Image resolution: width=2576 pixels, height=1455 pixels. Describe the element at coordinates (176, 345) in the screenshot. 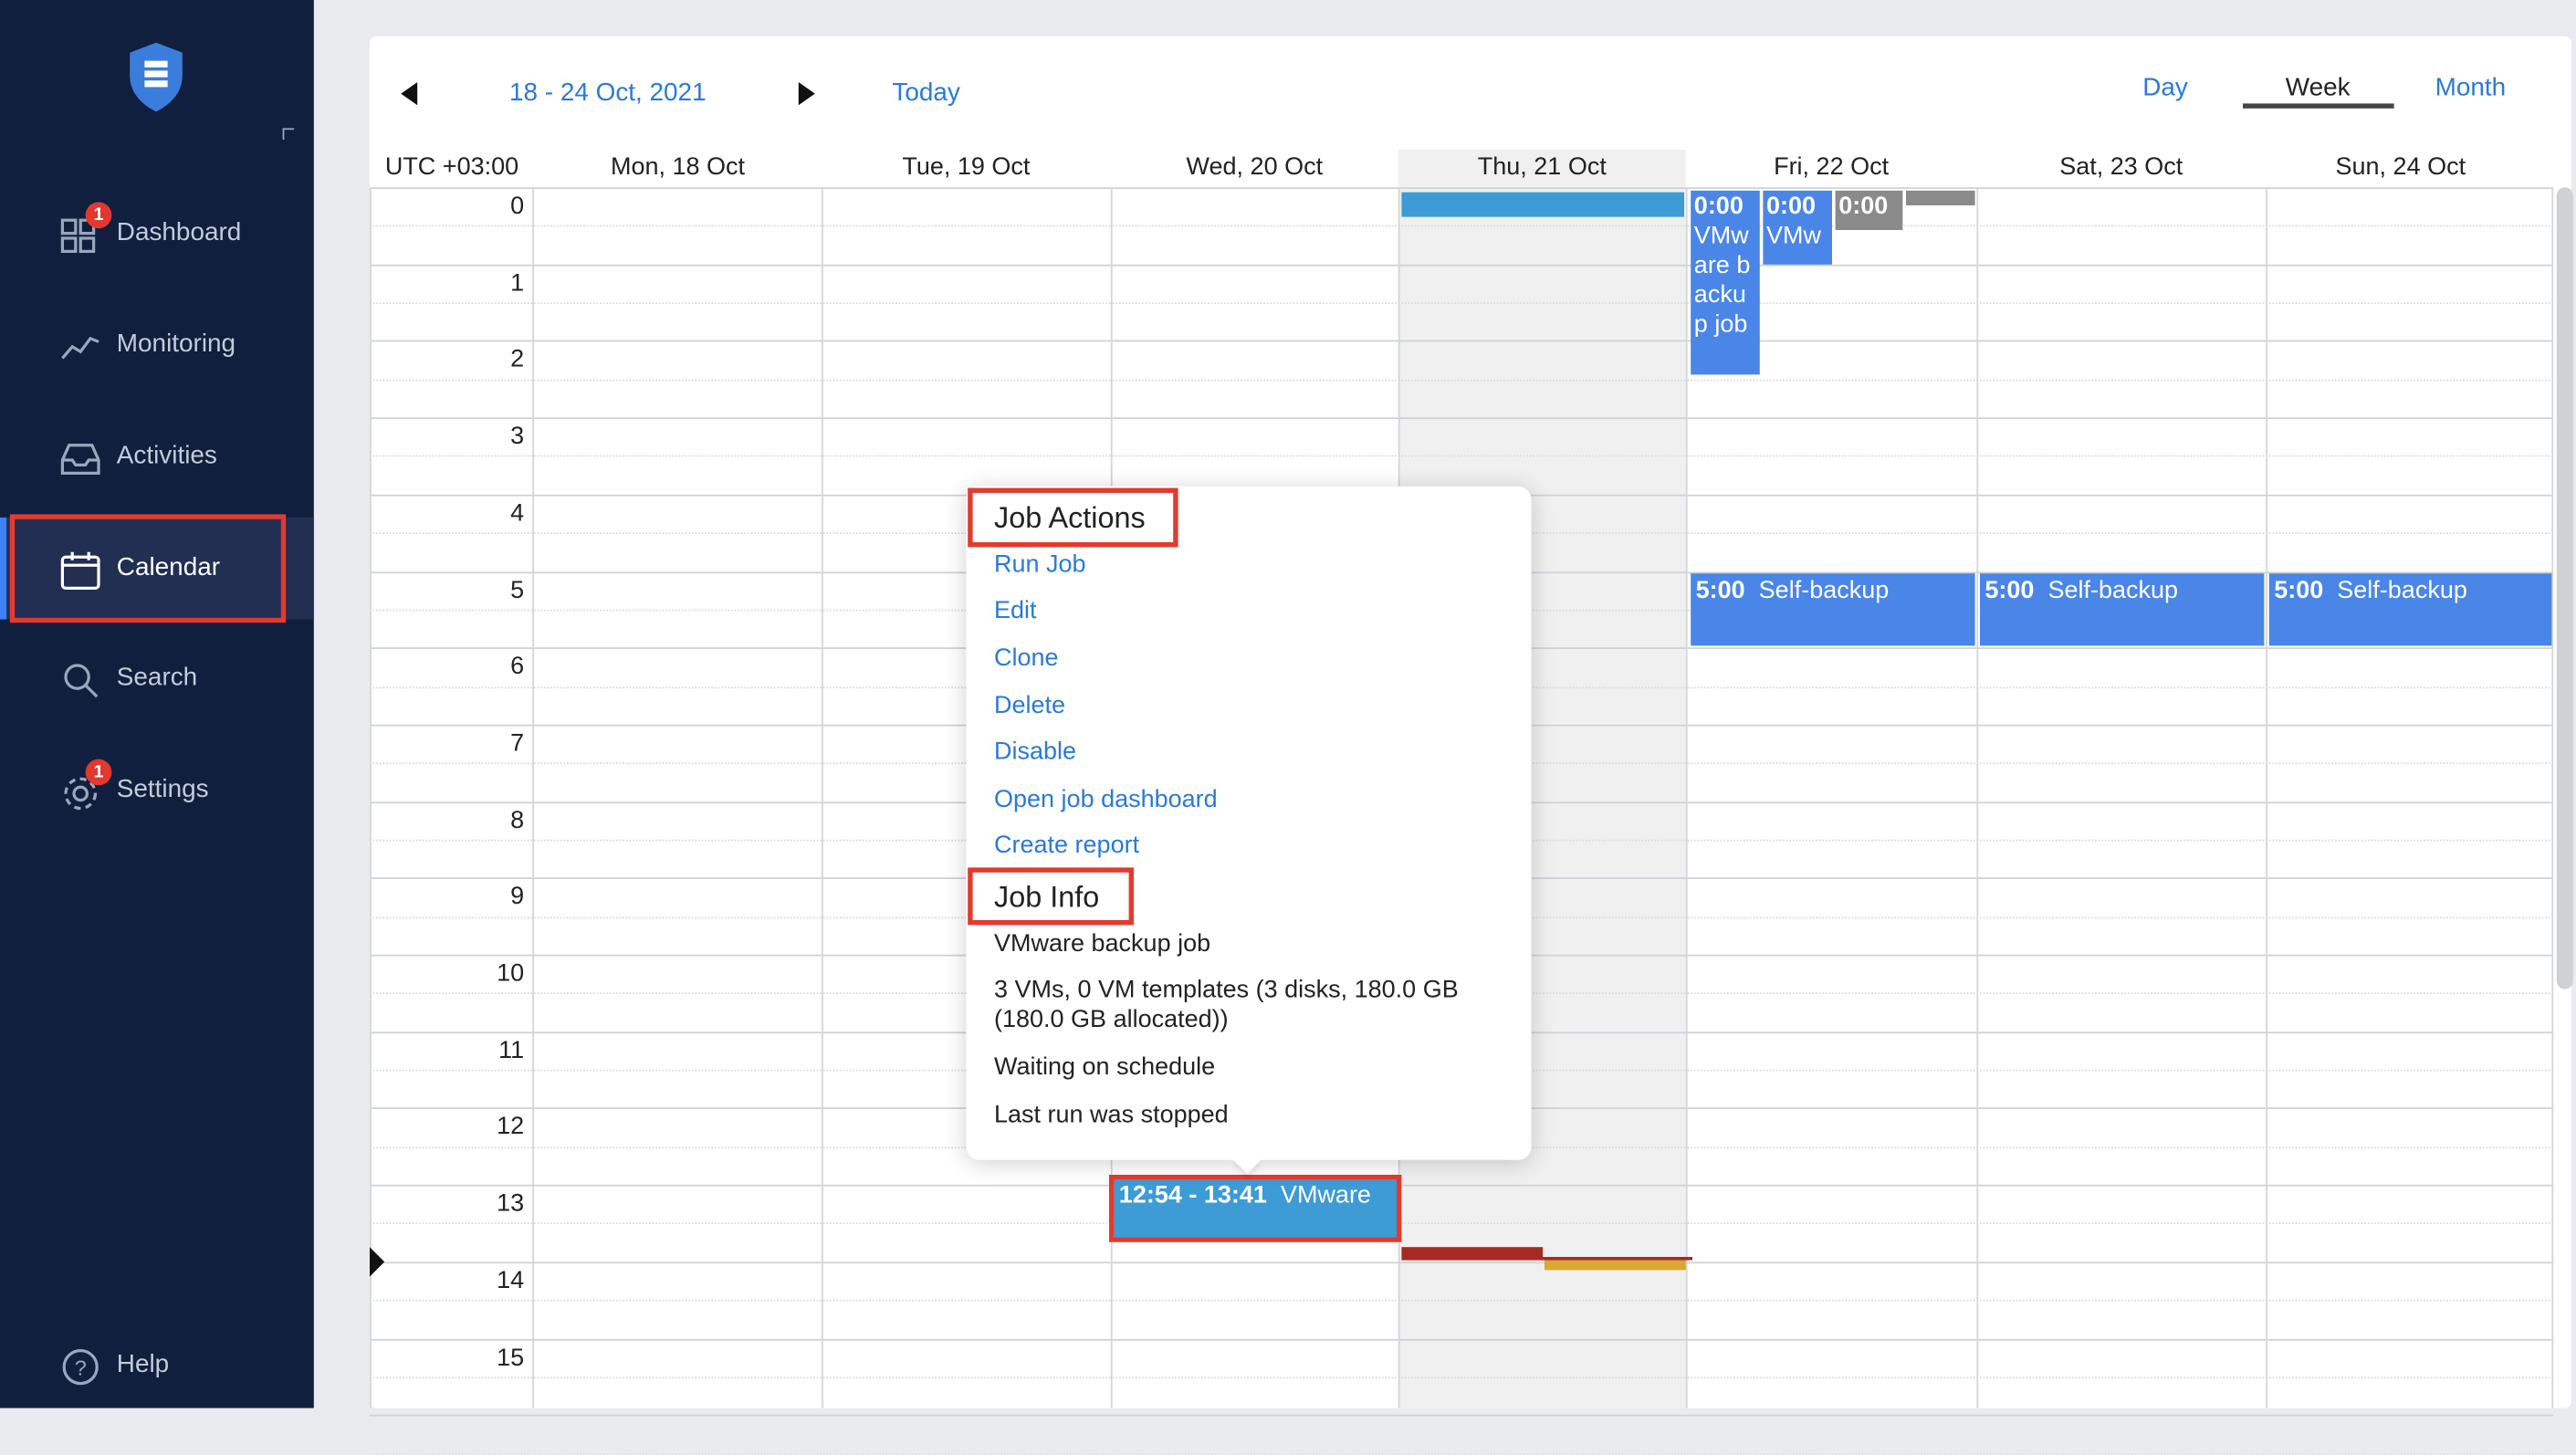

I see `sidebar-item-label: Monitoring` at that location.